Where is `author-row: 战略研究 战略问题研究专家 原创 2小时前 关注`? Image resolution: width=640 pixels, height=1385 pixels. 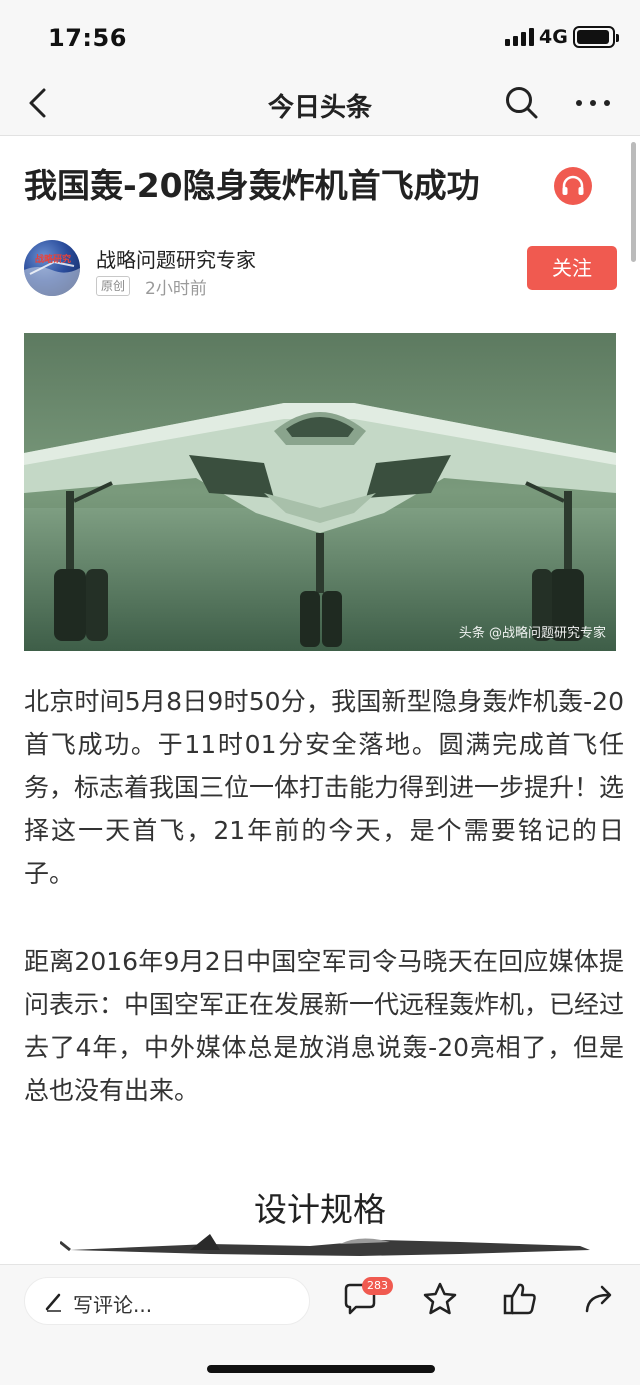
author-row: 战略研究 战略问题研究专家 原创 2小时前 关注 is located at coordinates (324, 272).